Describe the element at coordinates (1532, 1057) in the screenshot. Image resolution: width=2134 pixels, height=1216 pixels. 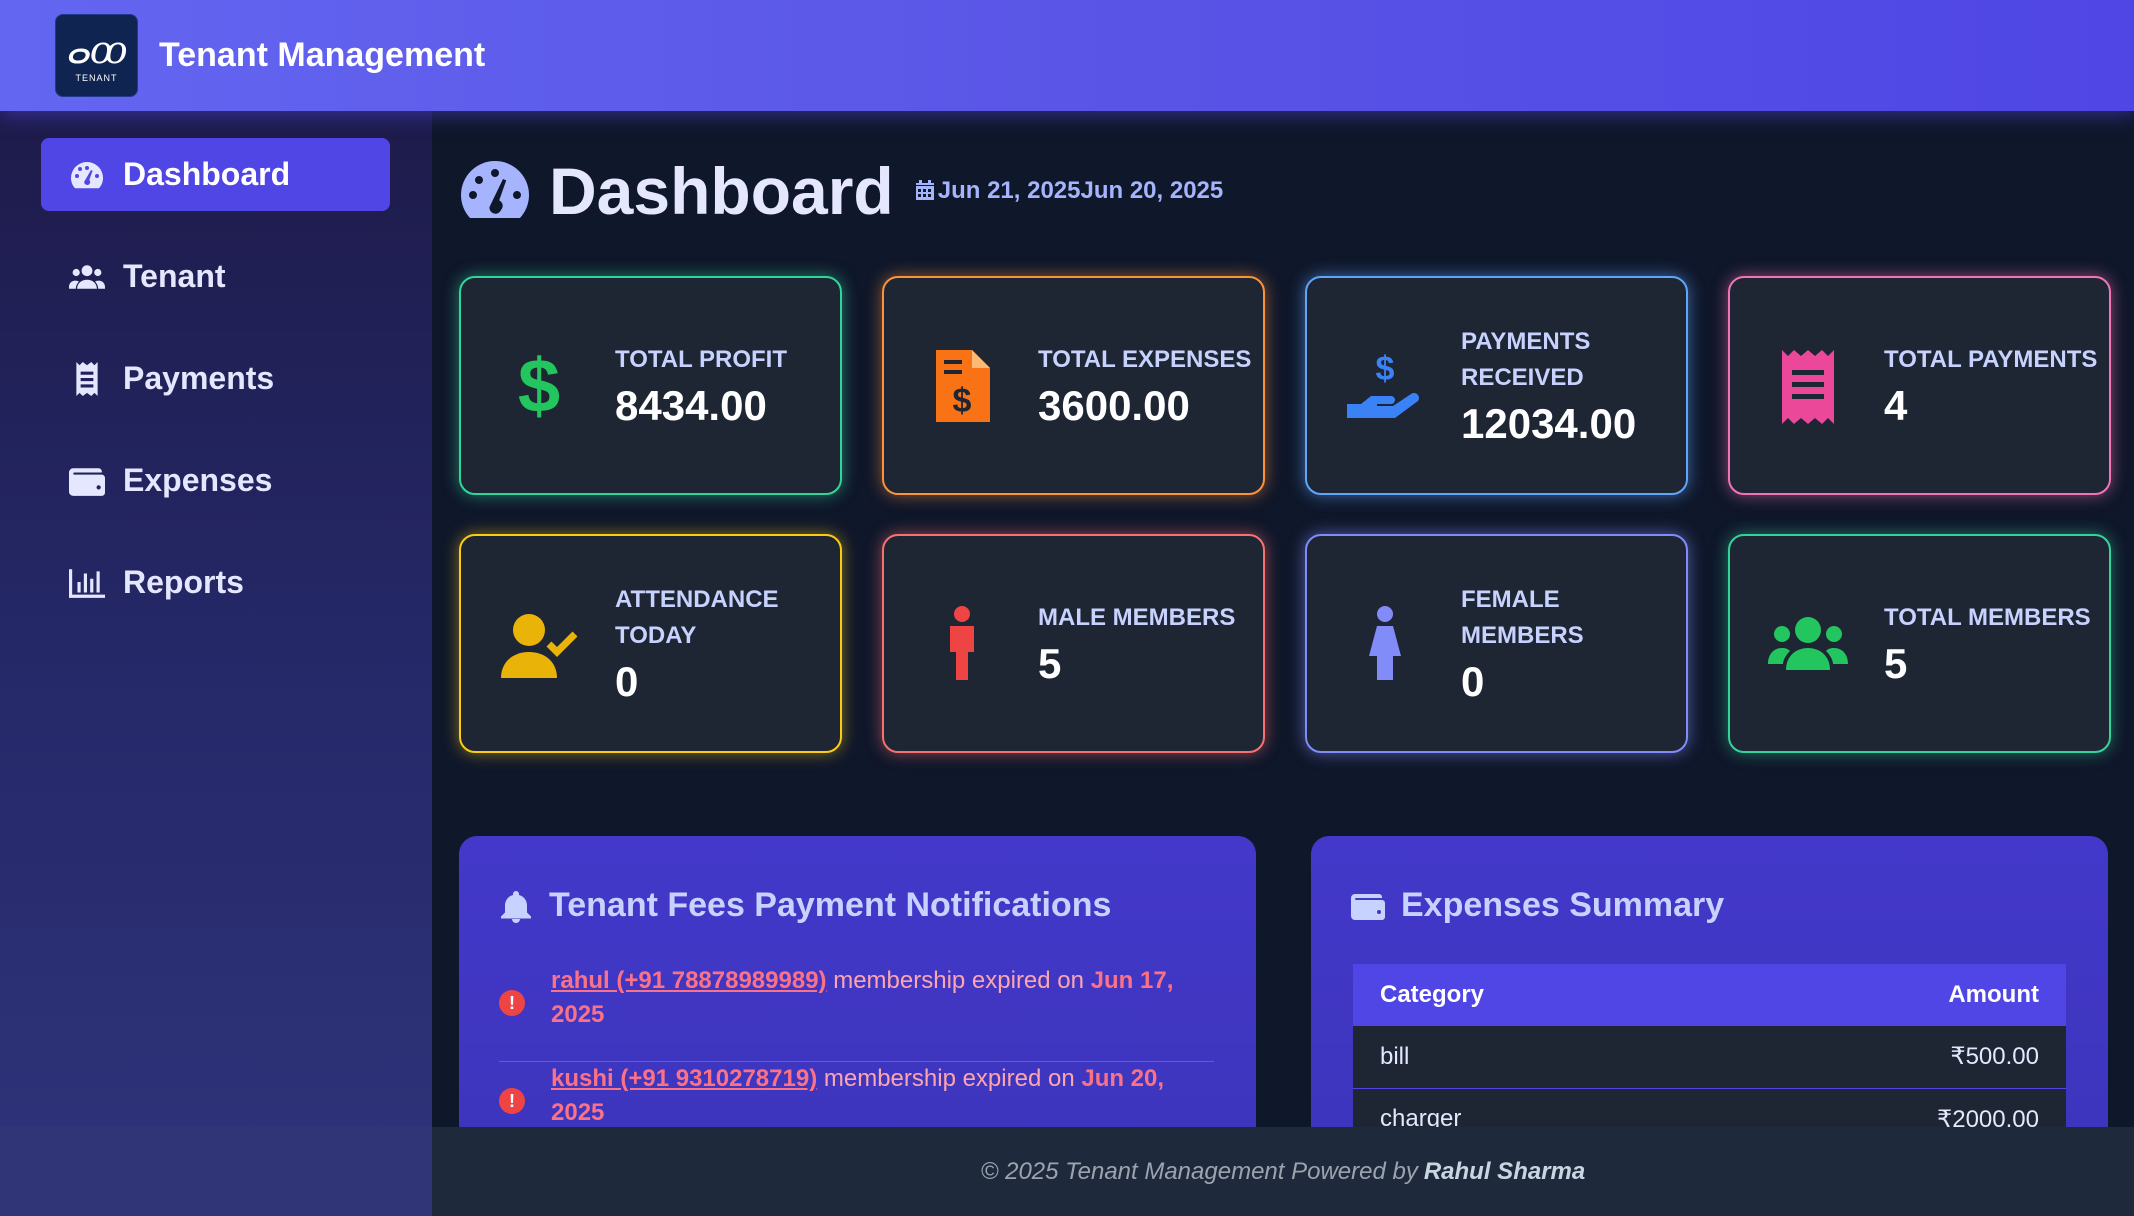
I see `category-cell: bill` at that location.